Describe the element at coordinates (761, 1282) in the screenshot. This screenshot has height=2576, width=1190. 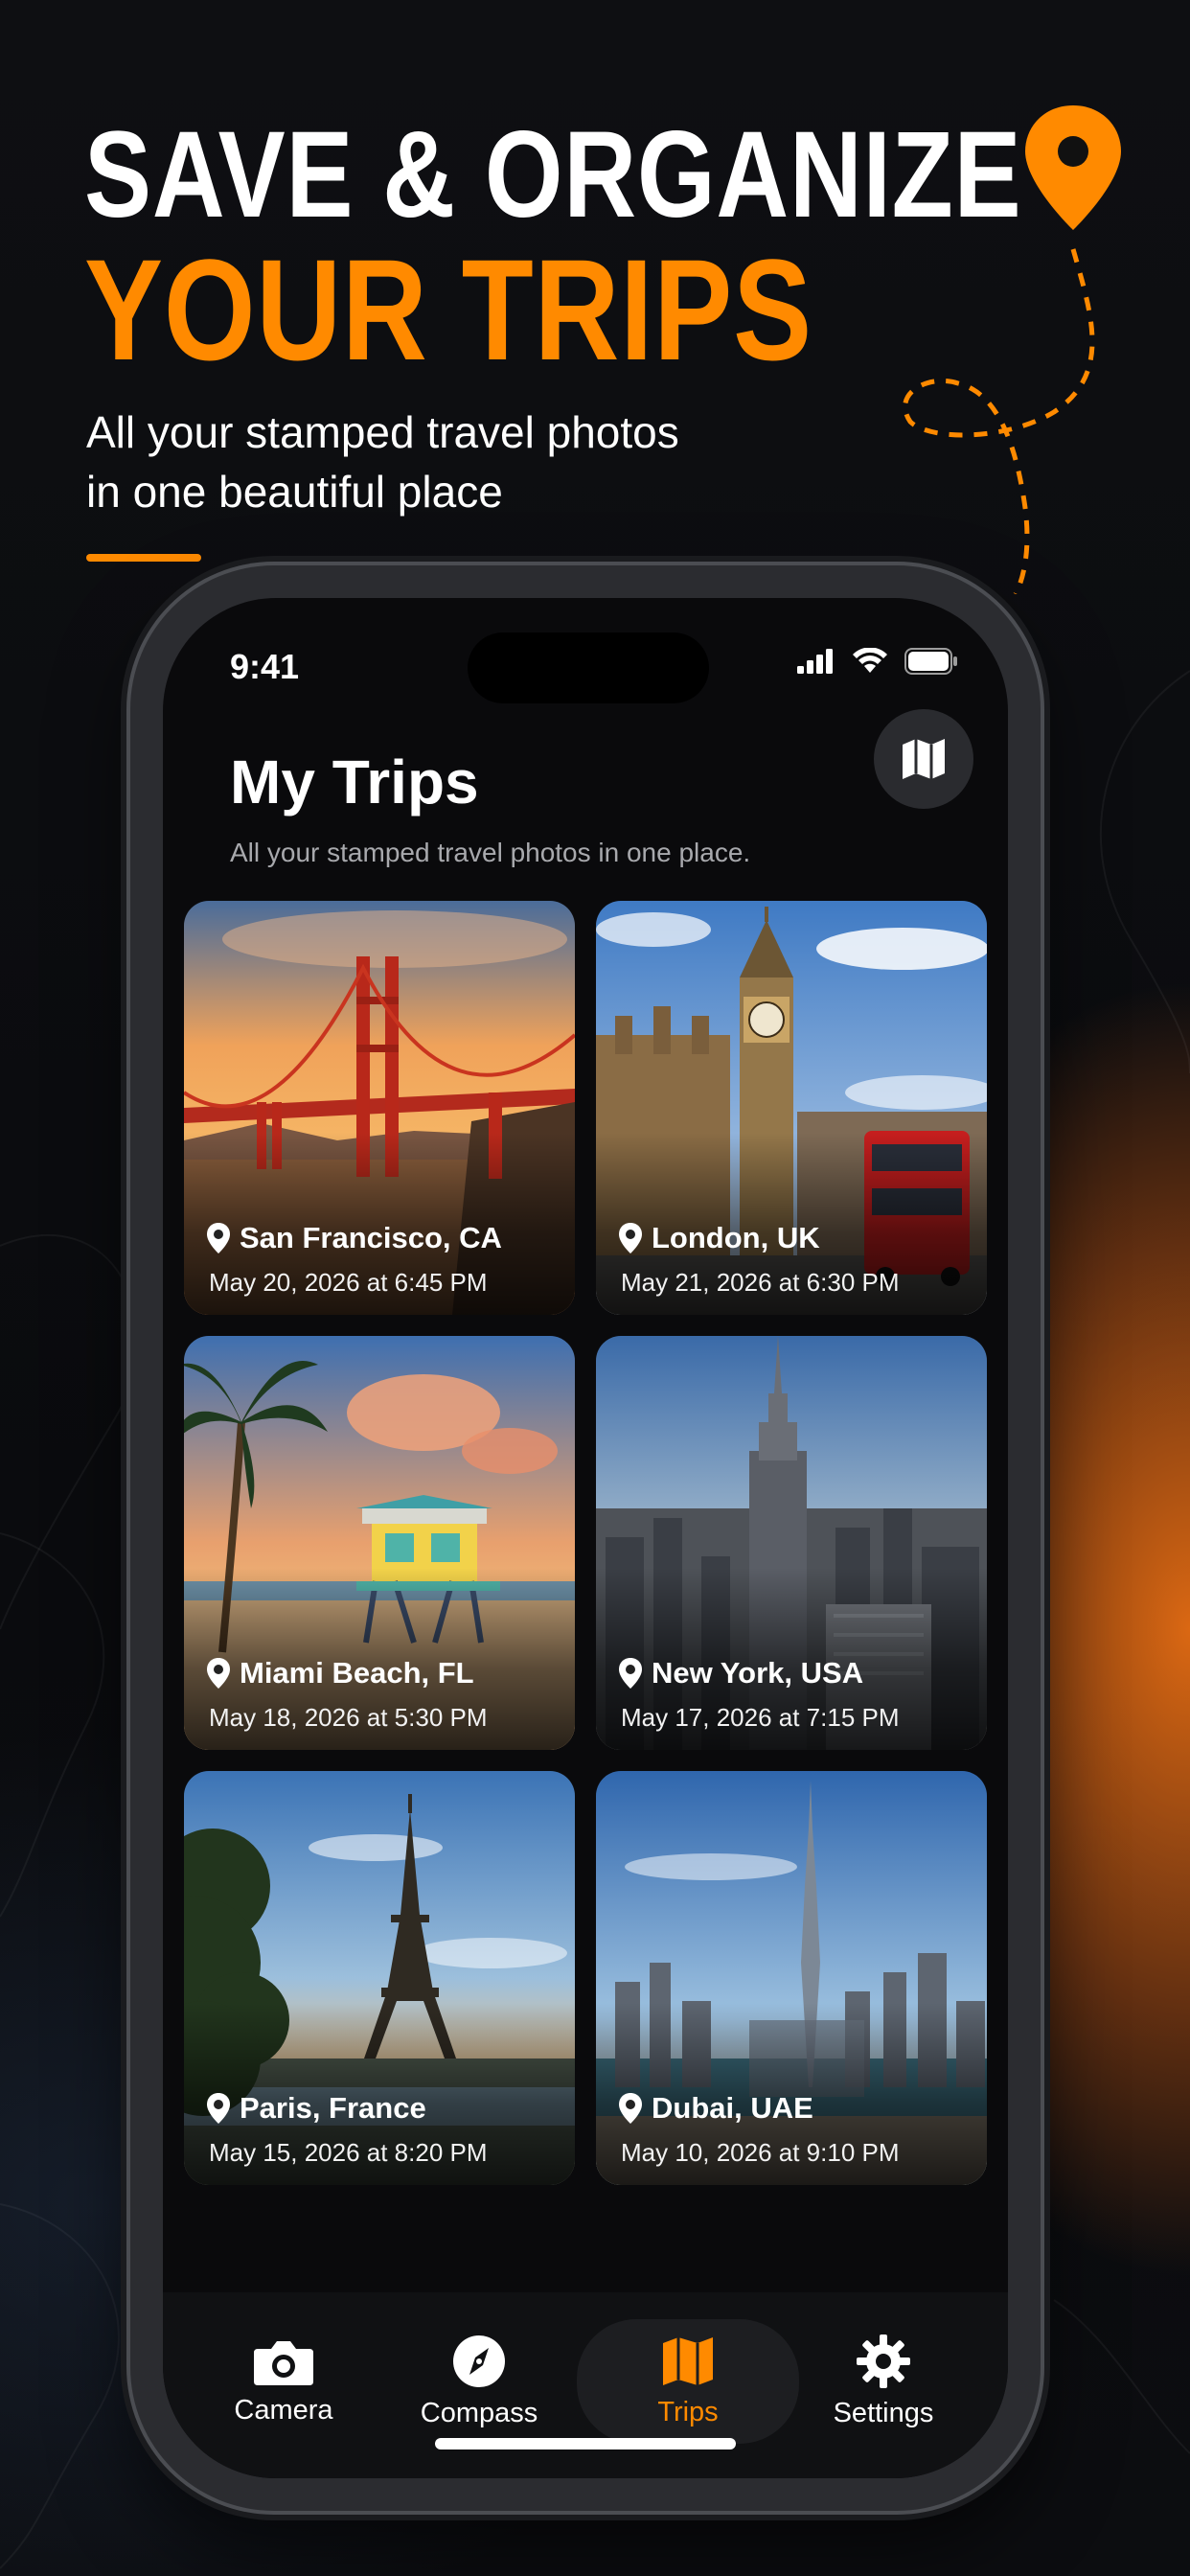
I see `trip-date: May 21, 2026 at 6:30 PM` at that location.